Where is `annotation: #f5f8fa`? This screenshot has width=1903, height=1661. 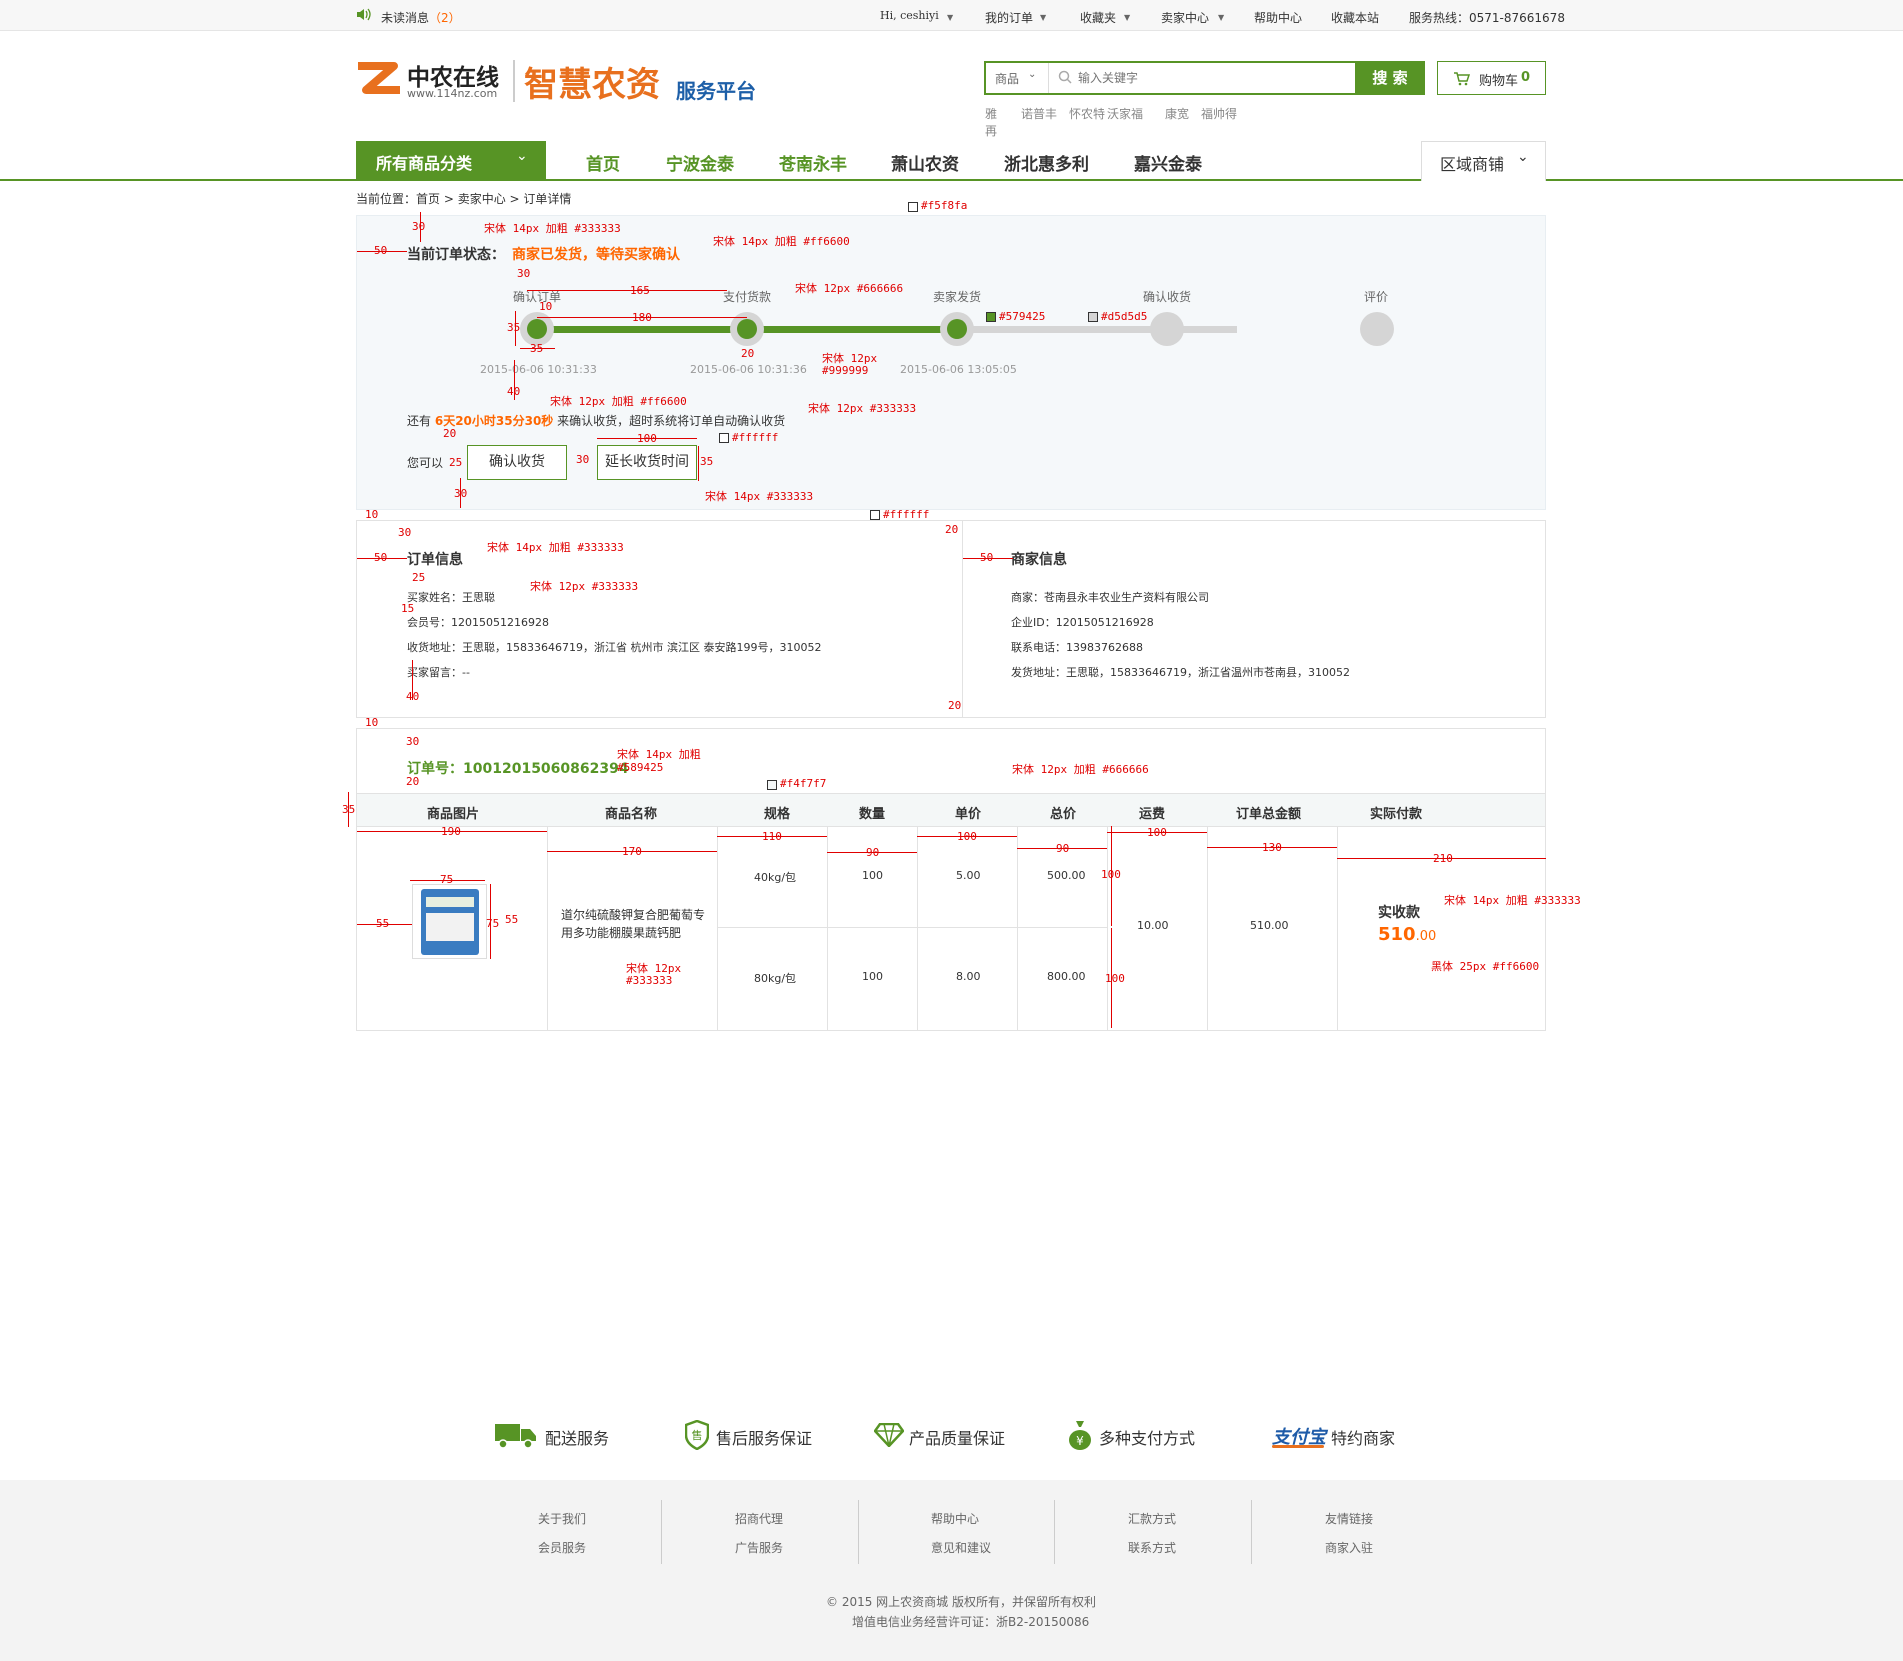
annotation: #f5f8fa is located at coordinates (944, 205).